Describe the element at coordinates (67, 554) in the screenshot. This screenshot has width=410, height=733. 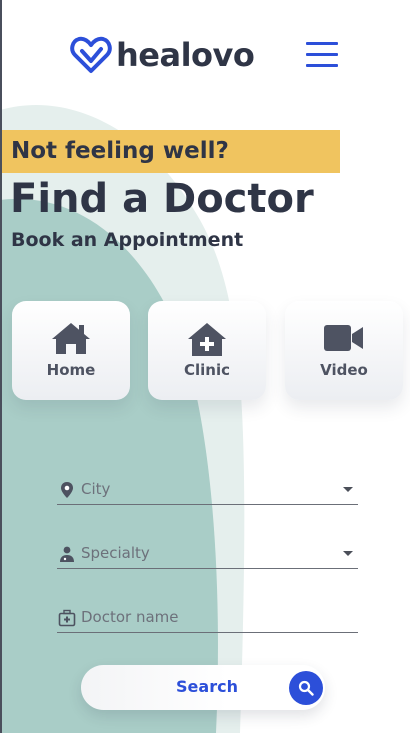
I see `doctor-icon` at that location.